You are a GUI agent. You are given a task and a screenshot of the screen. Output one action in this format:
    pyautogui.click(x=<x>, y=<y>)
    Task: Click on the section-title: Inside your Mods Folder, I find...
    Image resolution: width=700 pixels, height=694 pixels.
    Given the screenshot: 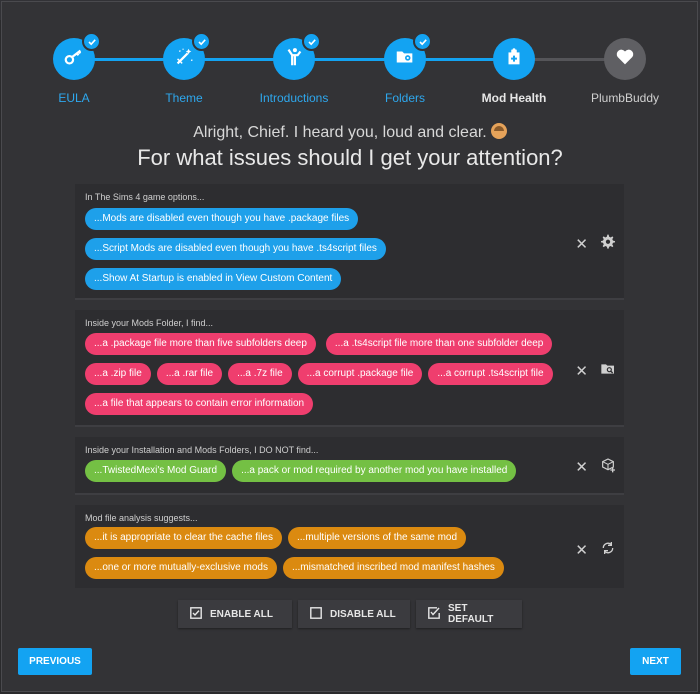 What is the action you would take?
    pyautogui.click(x=149, y=323)
    